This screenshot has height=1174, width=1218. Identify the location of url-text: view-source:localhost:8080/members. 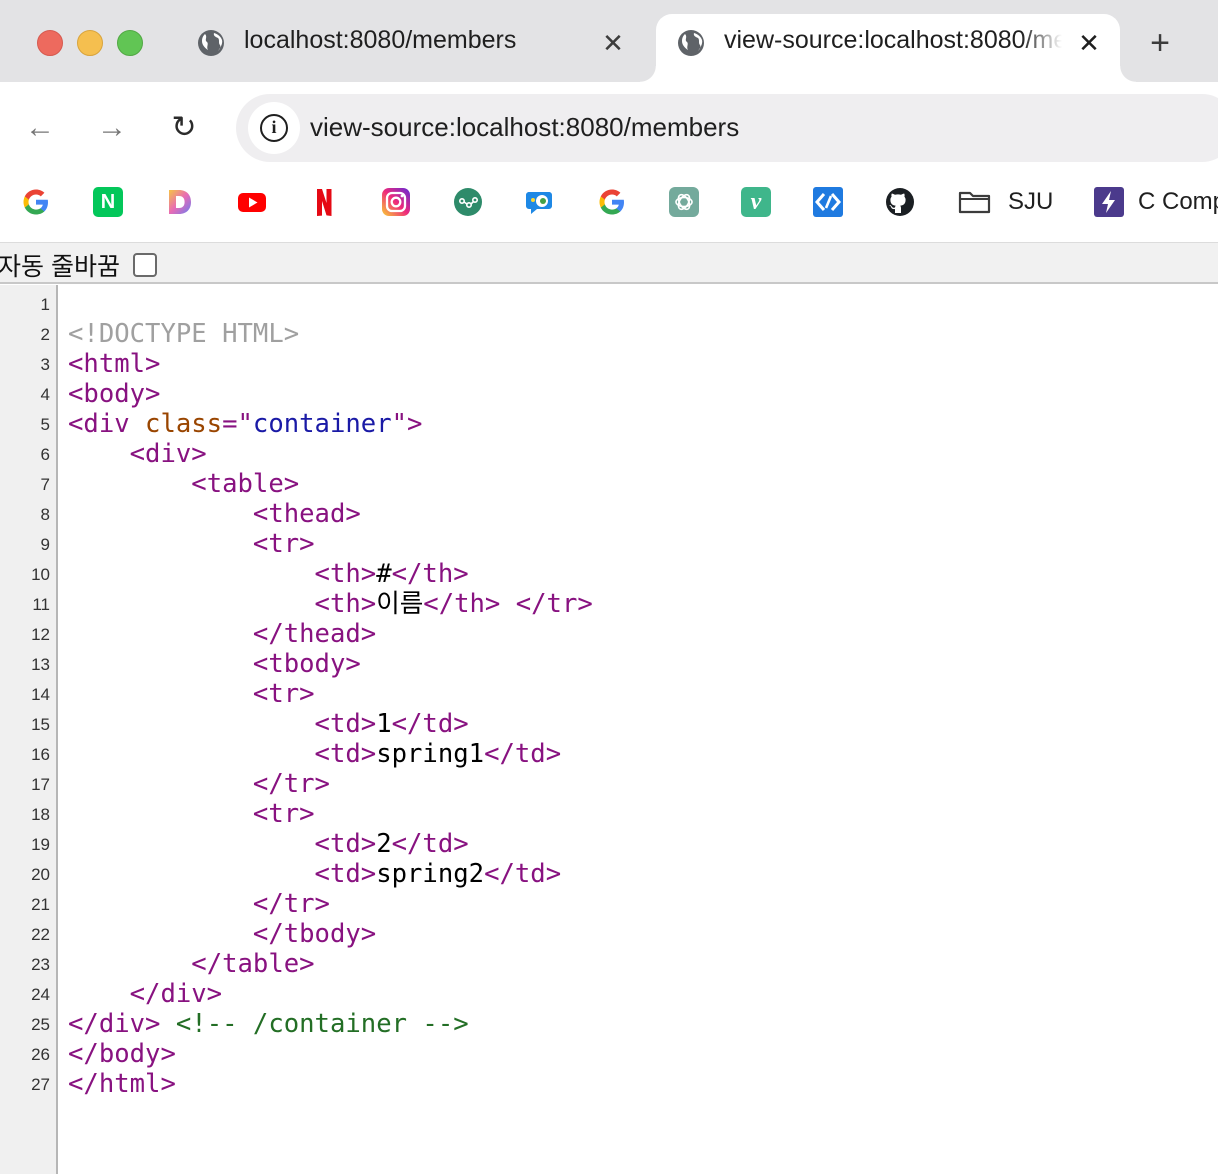
(524, 127).